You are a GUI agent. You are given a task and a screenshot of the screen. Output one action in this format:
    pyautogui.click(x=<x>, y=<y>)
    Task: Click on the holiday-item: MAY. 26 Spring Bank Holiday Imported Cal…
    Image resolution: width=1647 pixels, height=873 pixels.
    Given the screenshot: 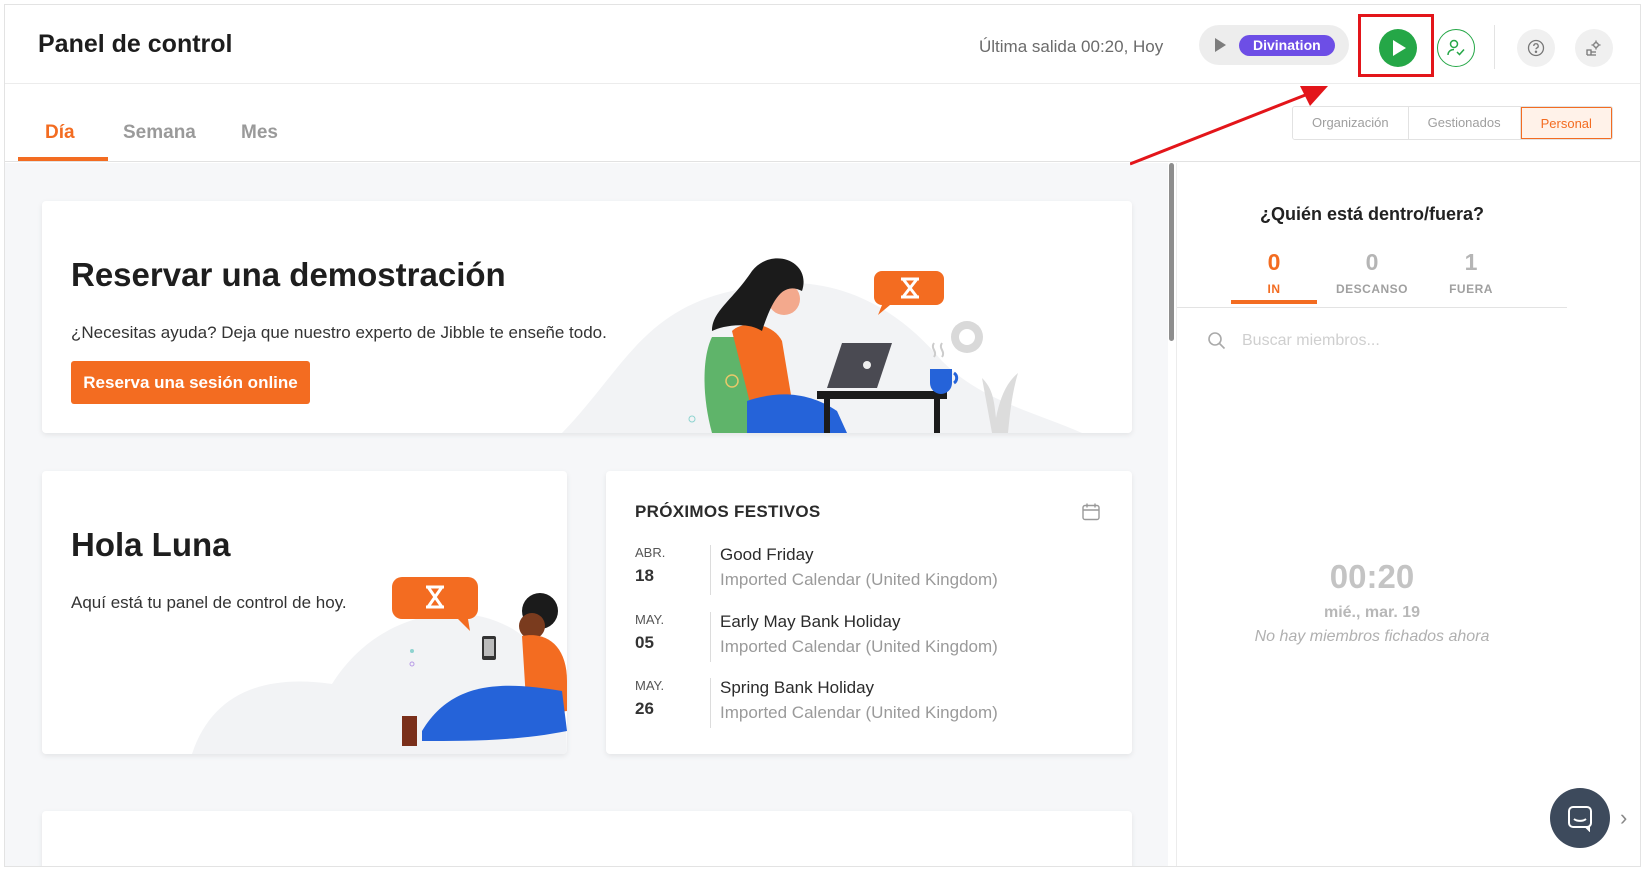 What is the action you would take?
    pyautogui.click(x=870, y=703)
    